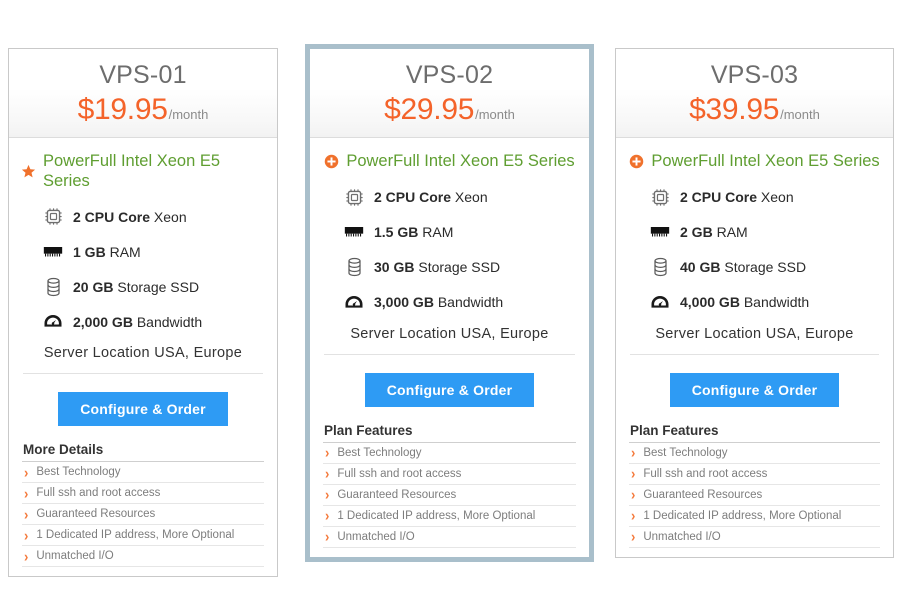  Describe the element at coordinates (449, 552) in the screenshot. I see `features-footer-space` at that location.